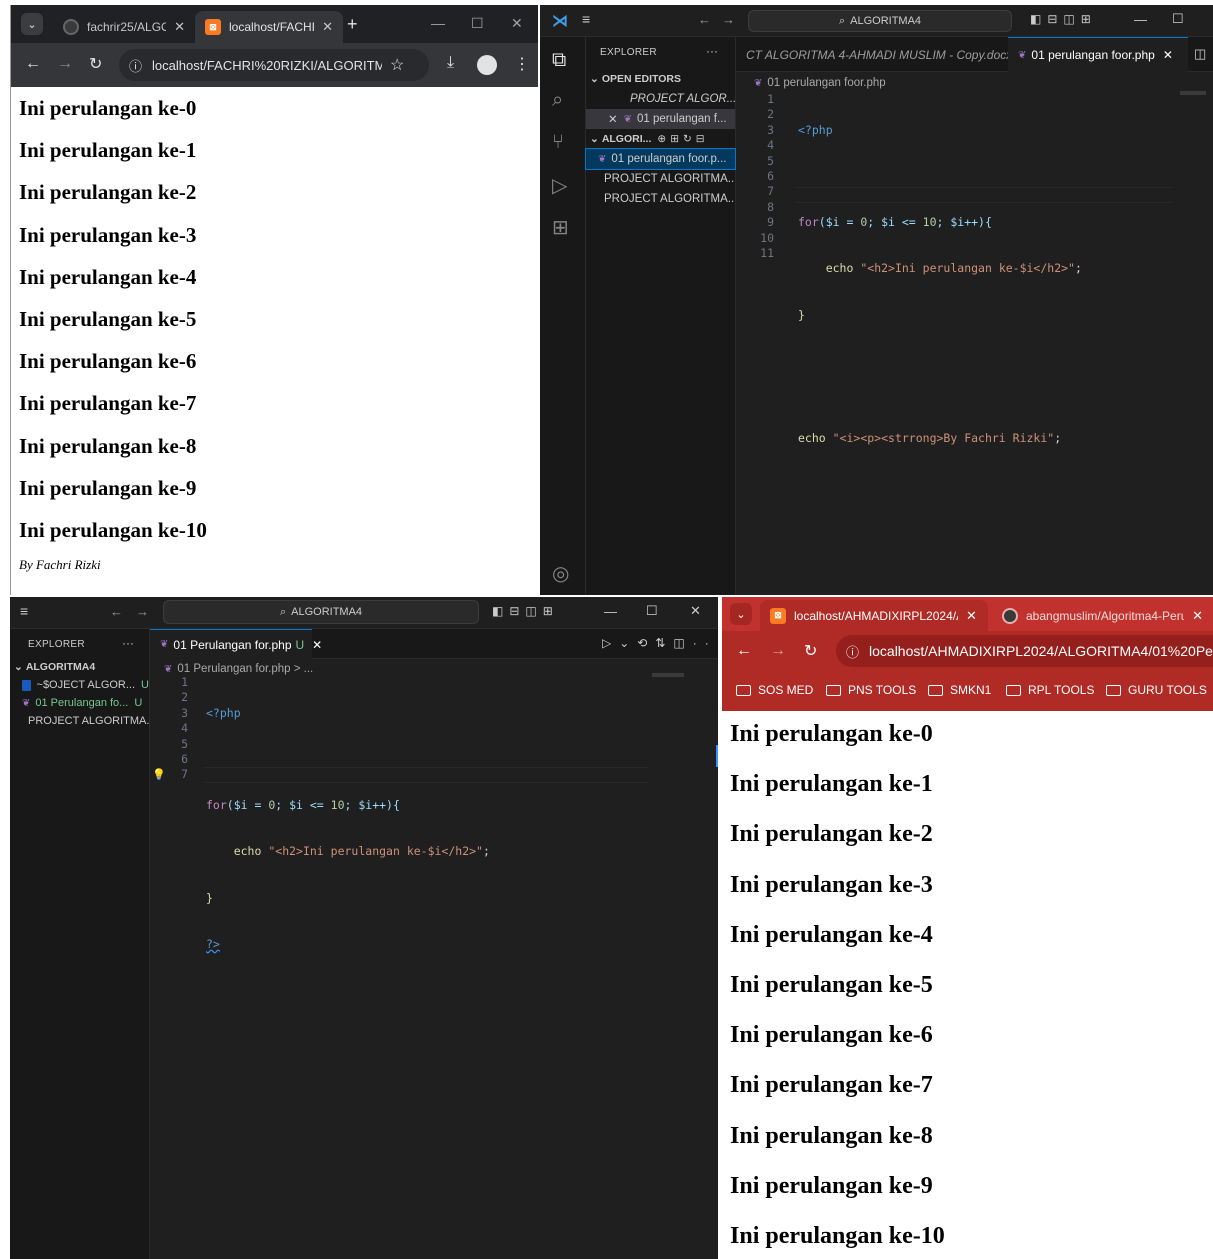 Image resolution: width=1213 pixels, height=1259 pixels. What do you see at coordinates (522, 64) in the screenshot?
I see `menu-kebab-icon: ⋮` at bounding box center [522, 64].